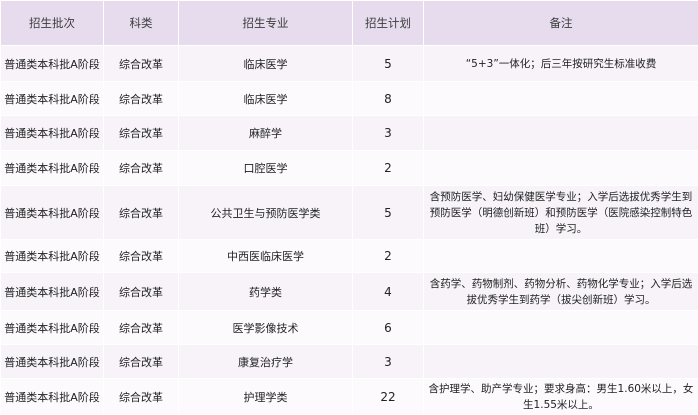  I want to click on table-row: 普通类本科批A阶段 综合改革 中西医临床医学 2, so click(349, 256).